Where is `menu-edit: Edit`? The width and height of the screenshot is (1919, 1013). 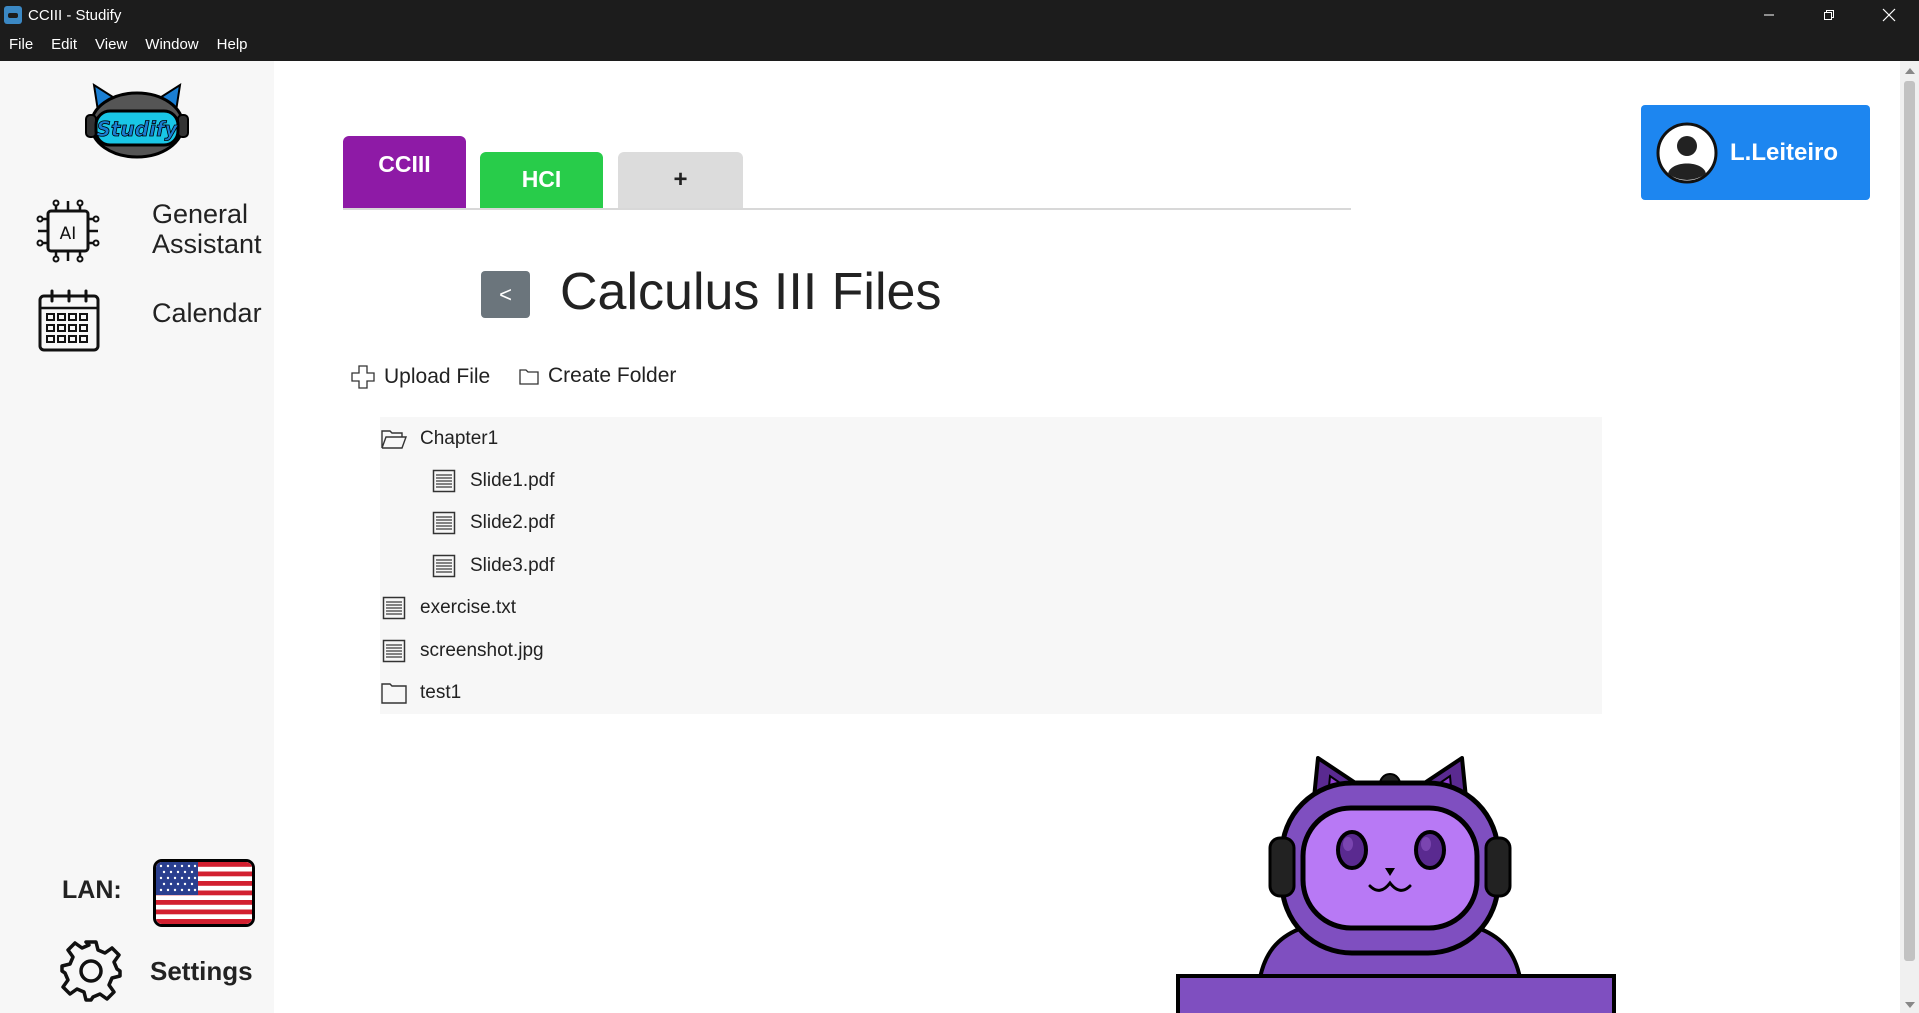 menu-edit: Edit is located at coordinates (64, 47).